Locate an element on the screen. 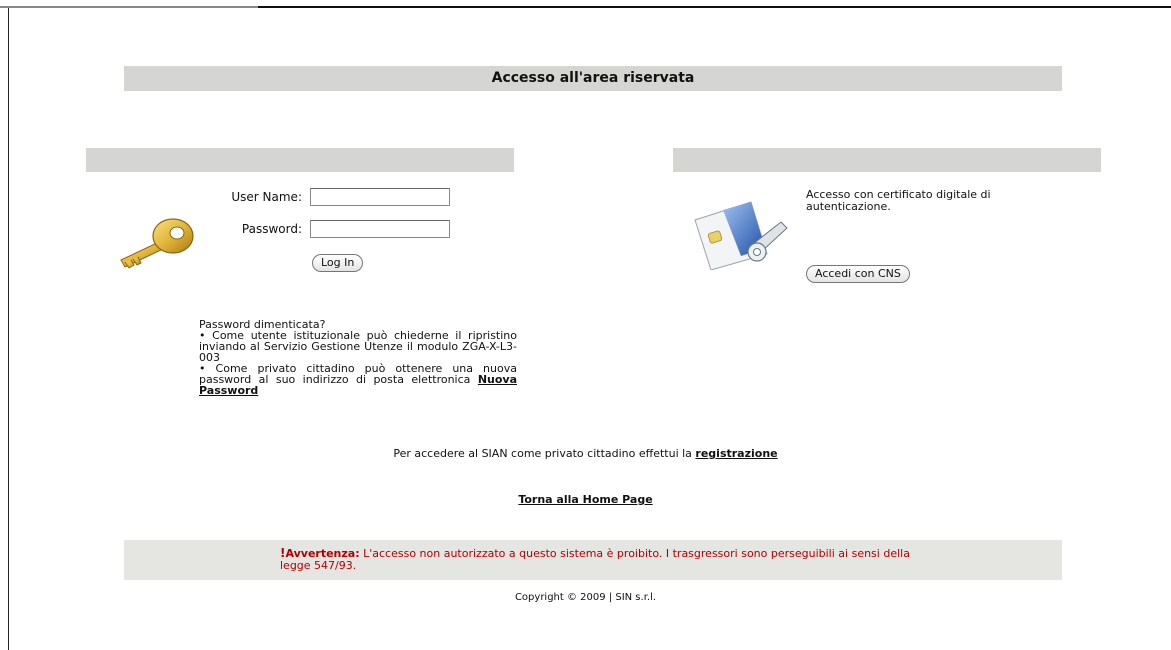 The height and width of the screenshot is (650, 1171). username-input is located at coordinates (380, 197).